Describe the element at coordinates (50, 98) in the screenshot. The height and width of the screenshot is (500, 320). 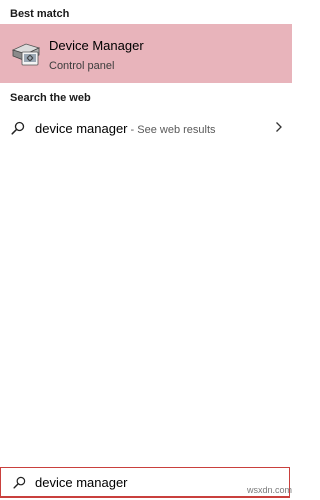
I see `search-web-header: Search the web` at that location.